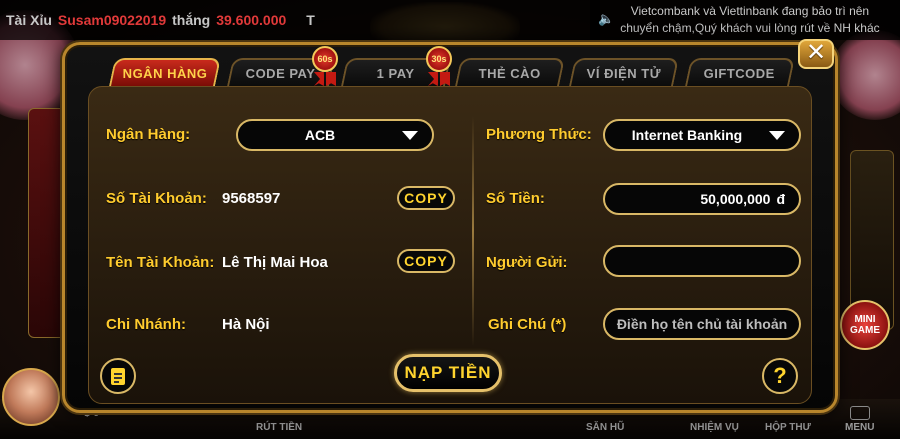  What do you see at coordinates (160, 262) in the screenshot?
I see `account-name-label: Tên Tài Khoản:` at bounding box center [160, 262].